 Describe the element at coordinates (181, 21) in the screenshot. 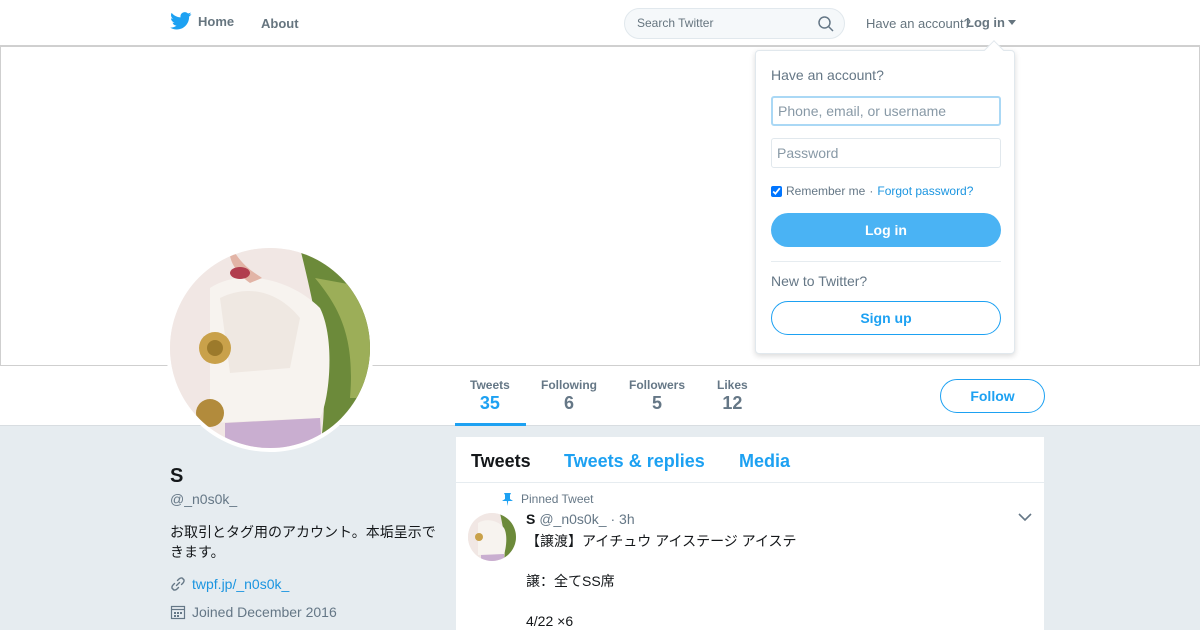

I see `twitter-bird-icon` at that location.